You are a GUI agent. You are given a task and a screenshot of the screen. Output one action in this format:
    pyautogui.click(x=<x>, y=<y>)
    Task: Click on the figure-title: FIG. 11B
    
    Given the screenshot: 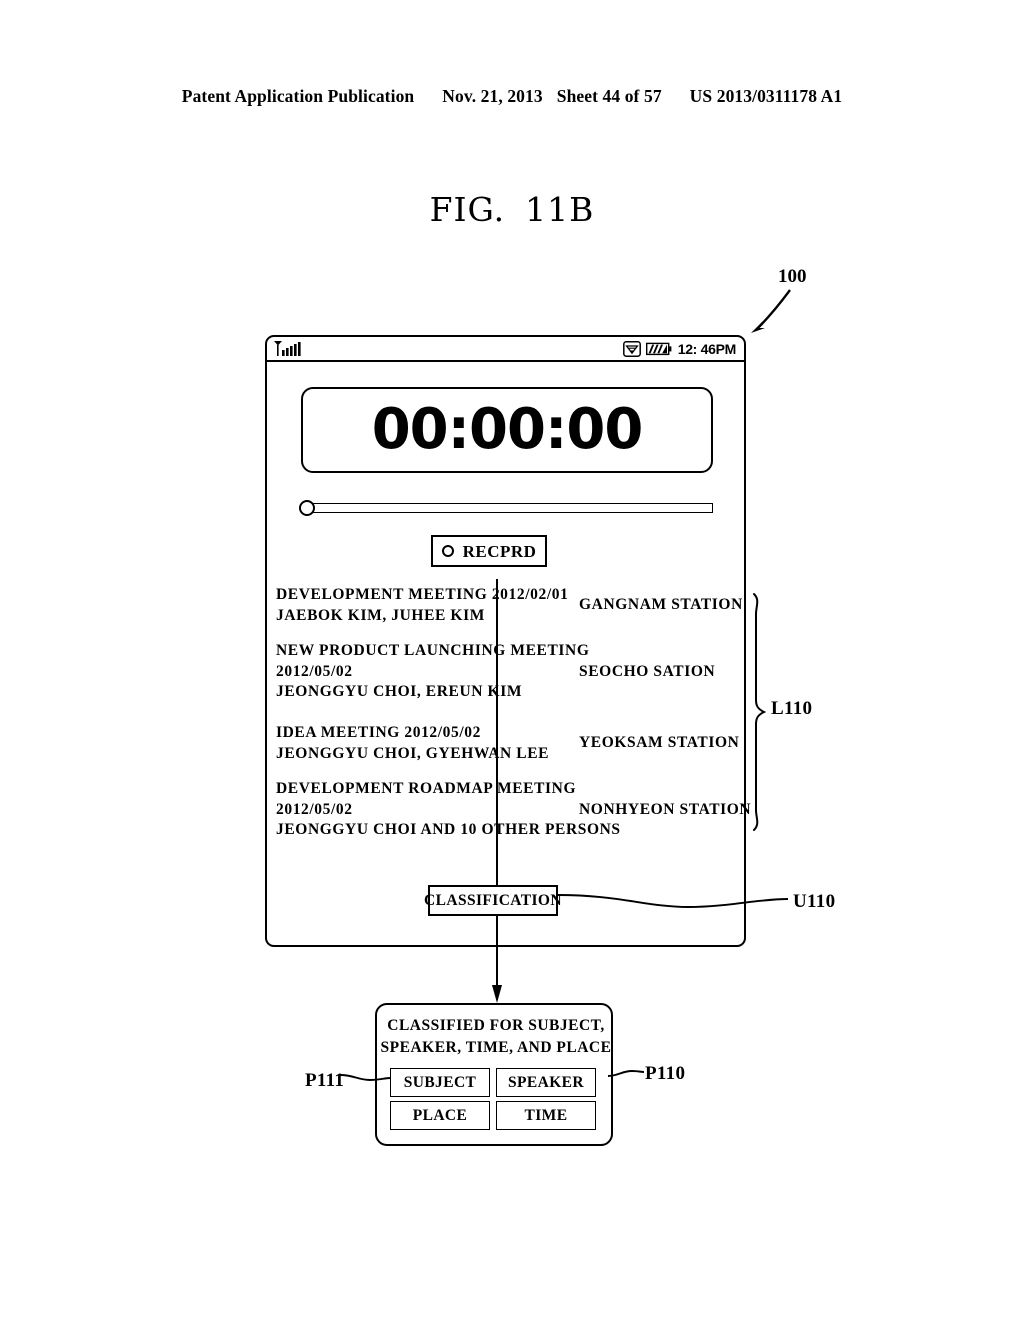 What is the action you would take?
    pyautogui.click(x=512, y=209)
    